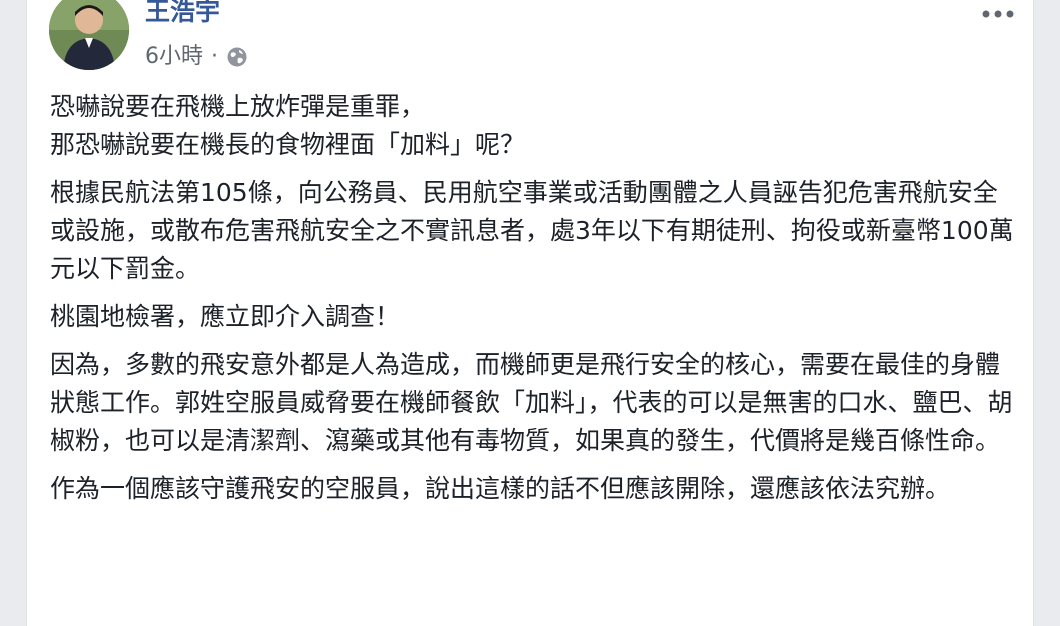 The width and height of the screenshot is (1060, 626). I want to click on post-paragraph-5: 作為一個應該守護飛安的空服員，說出這樣的話不但應該開除，還應該依法究辦。, so click(500, 488).